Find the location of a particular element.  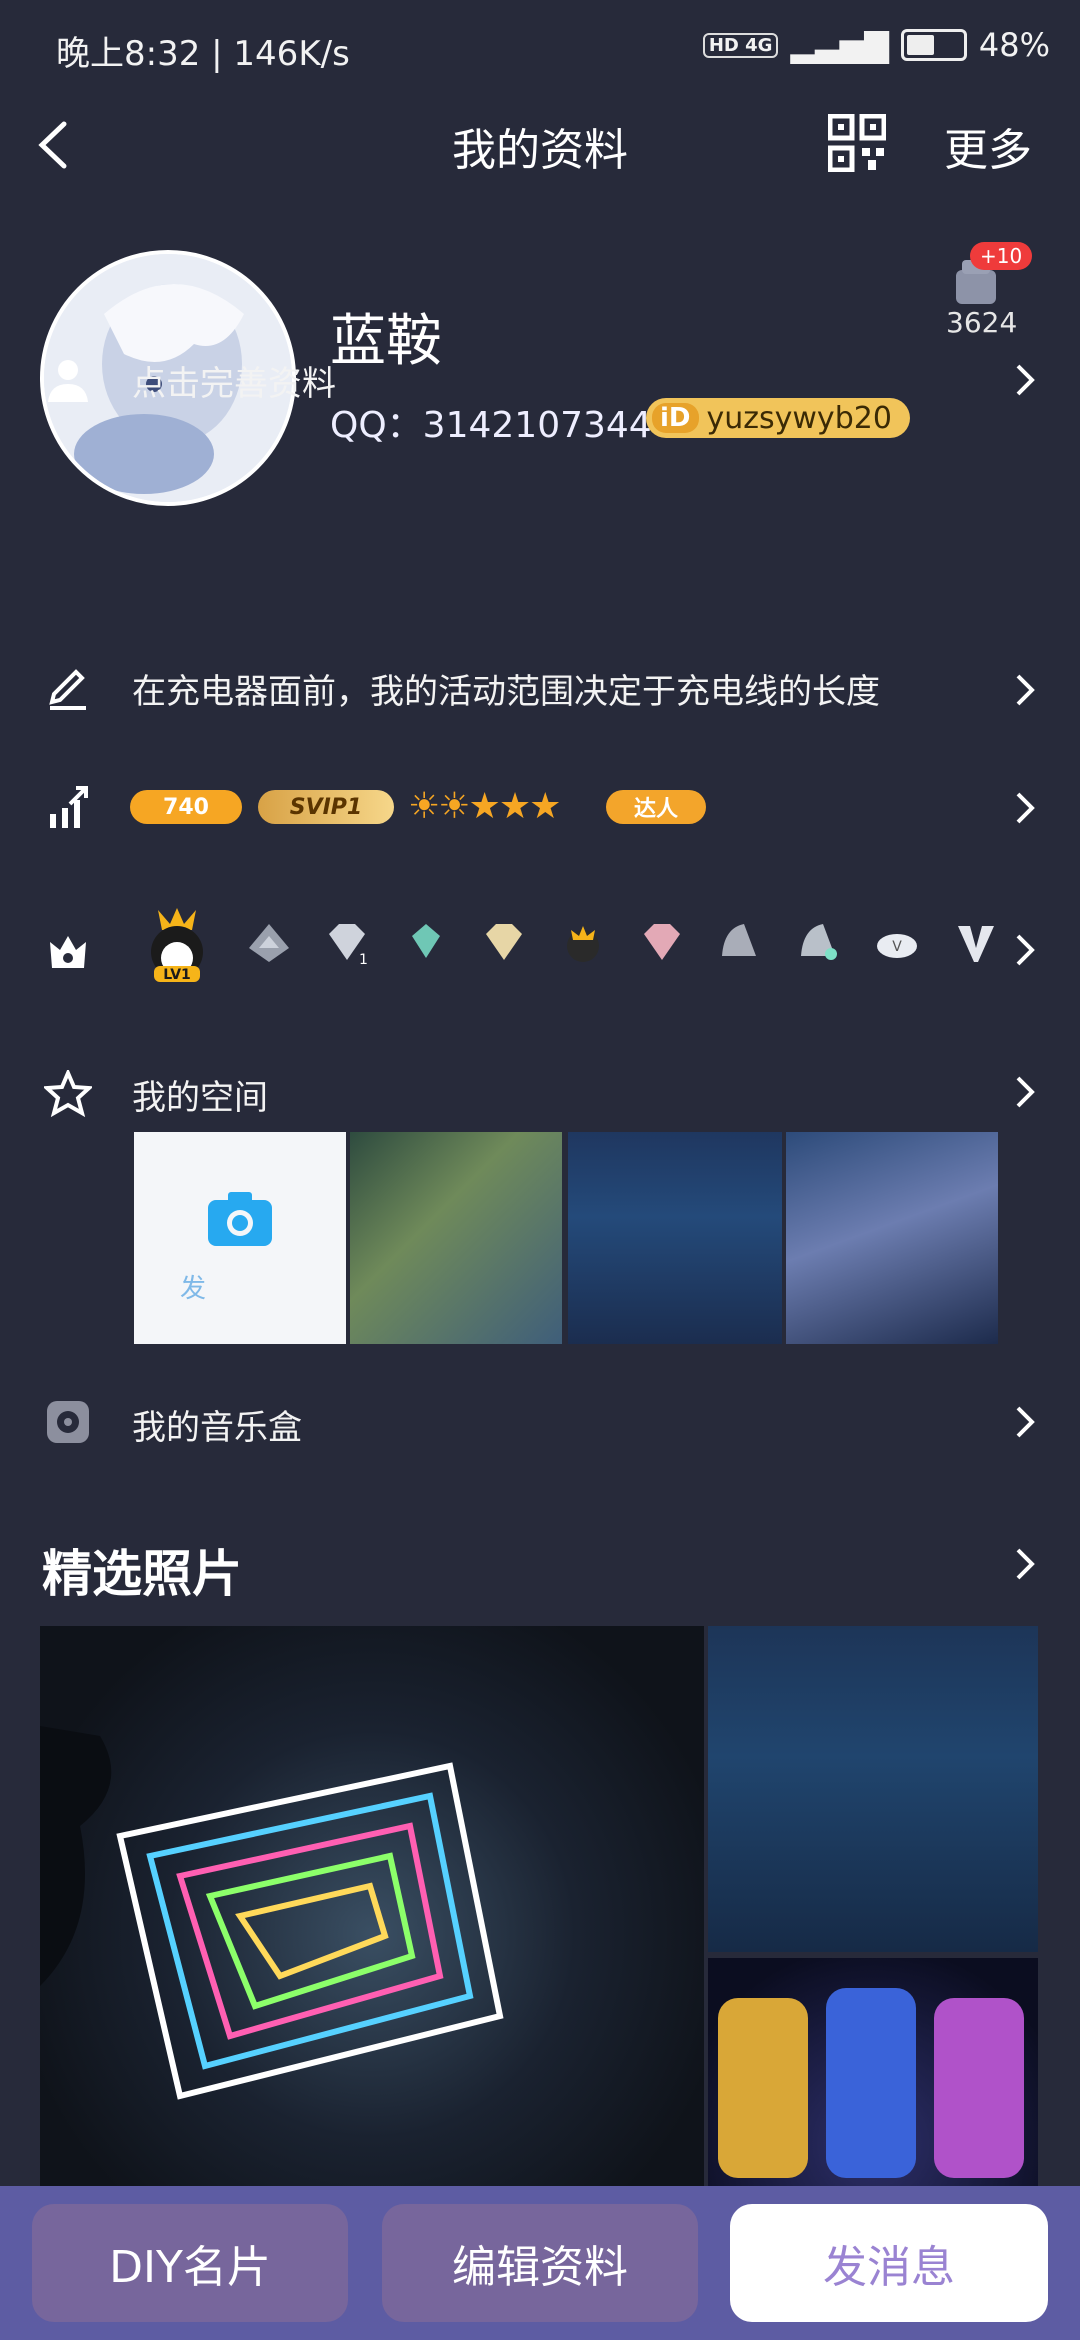

featured-photos-title: 精选照片 is located at coordinates (142, 1574).